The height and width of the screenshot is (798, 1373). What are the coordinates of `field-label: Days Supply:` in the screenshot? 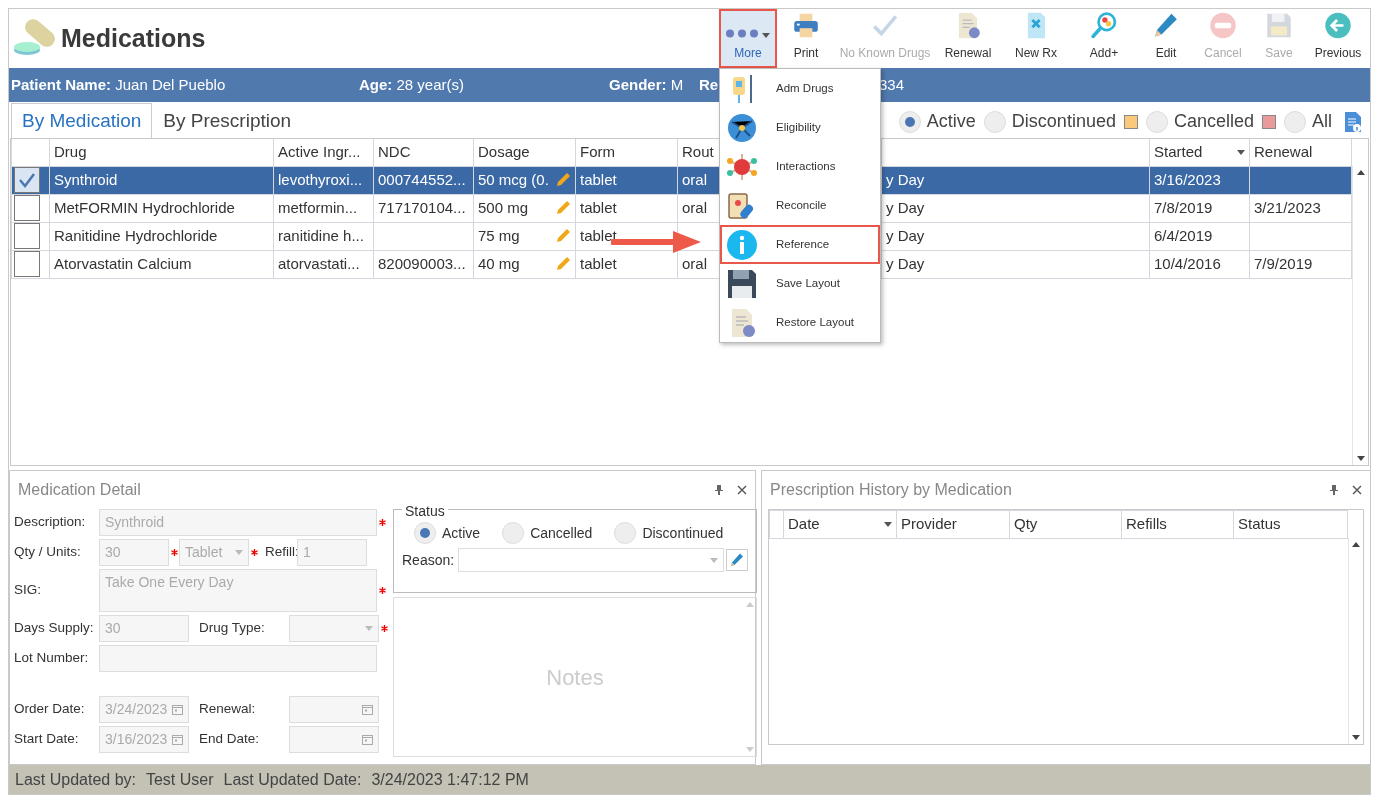 It's located at (54, 628).